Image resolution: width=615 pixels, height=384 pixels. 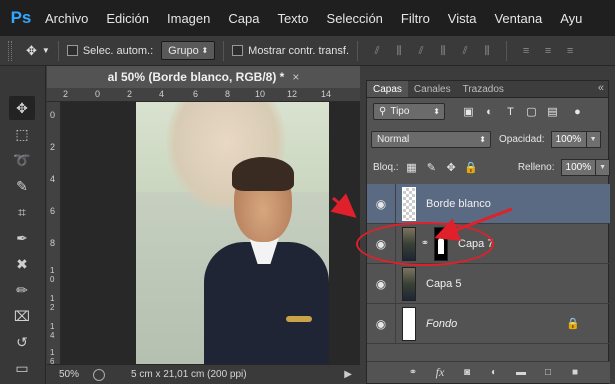 I want to click on layer-row-fondo: ◉ Fondo 🔒, so click(x=488, y=323).